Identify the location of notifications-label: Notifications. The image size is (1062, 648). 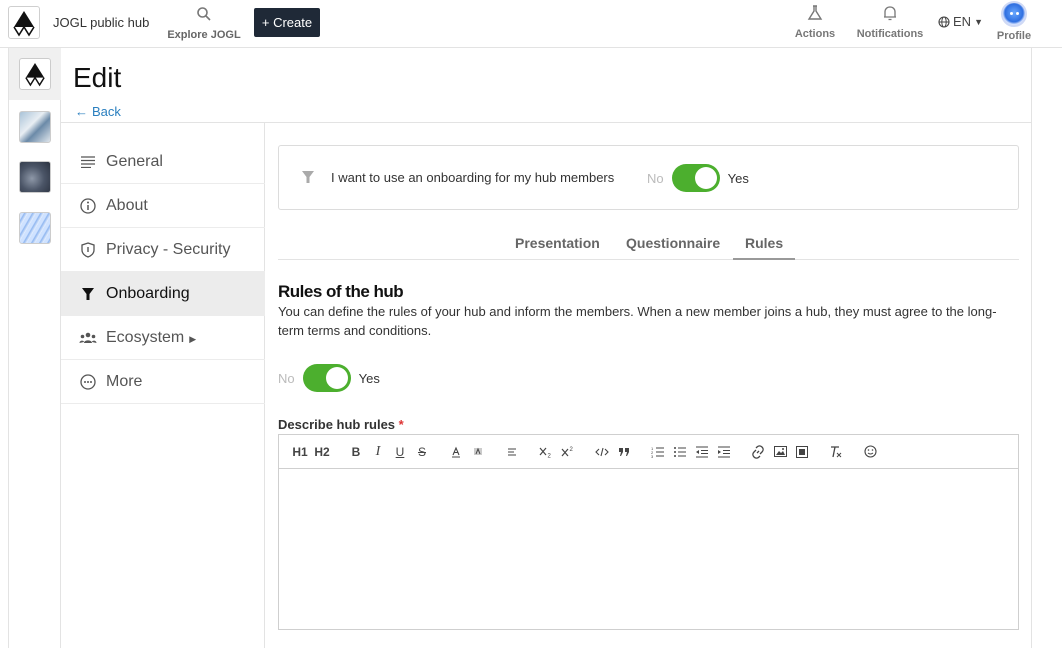
(890, 34).